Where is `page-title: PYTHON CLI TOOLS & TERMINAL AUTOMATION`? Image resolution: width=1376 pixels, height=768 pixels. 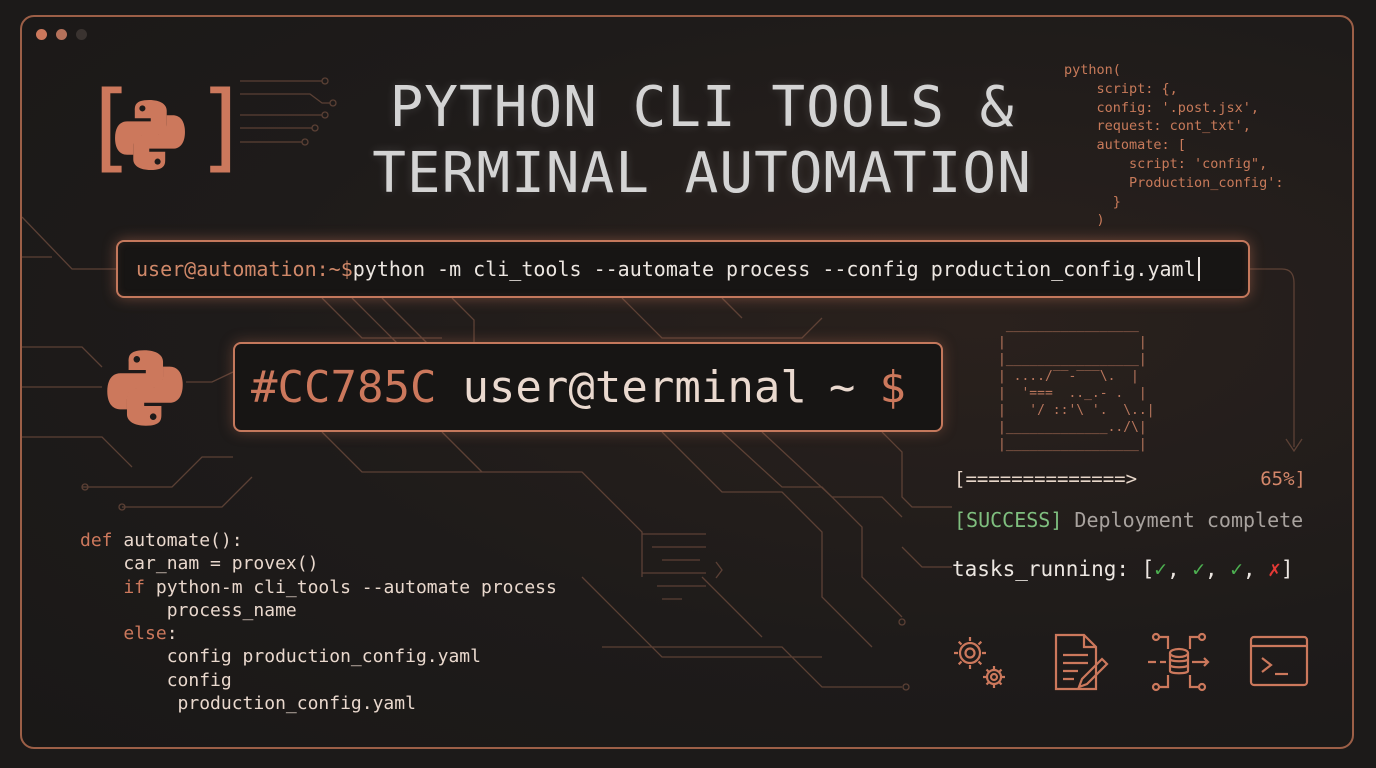 page-title: PYTHON CLI TOOLS & TERMINAL AUTOMATION is located at coordinates (702, 141).